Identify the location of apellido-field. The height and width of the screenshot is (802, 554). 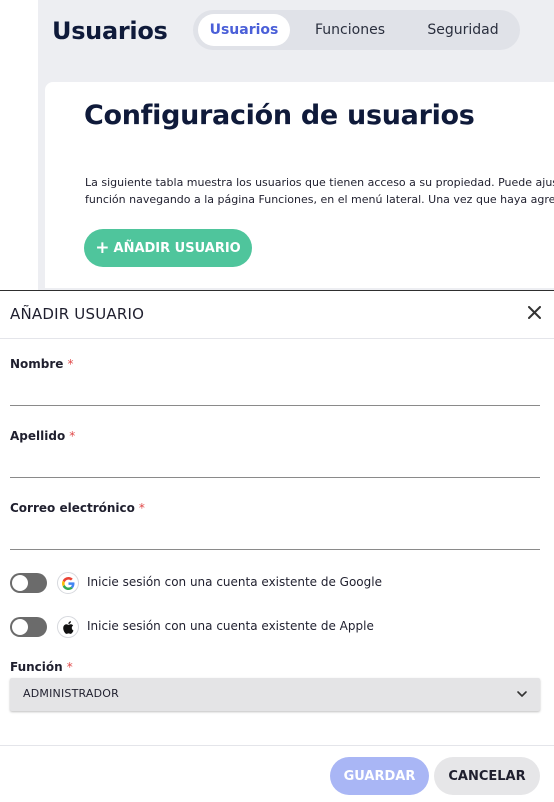
(275, 465).